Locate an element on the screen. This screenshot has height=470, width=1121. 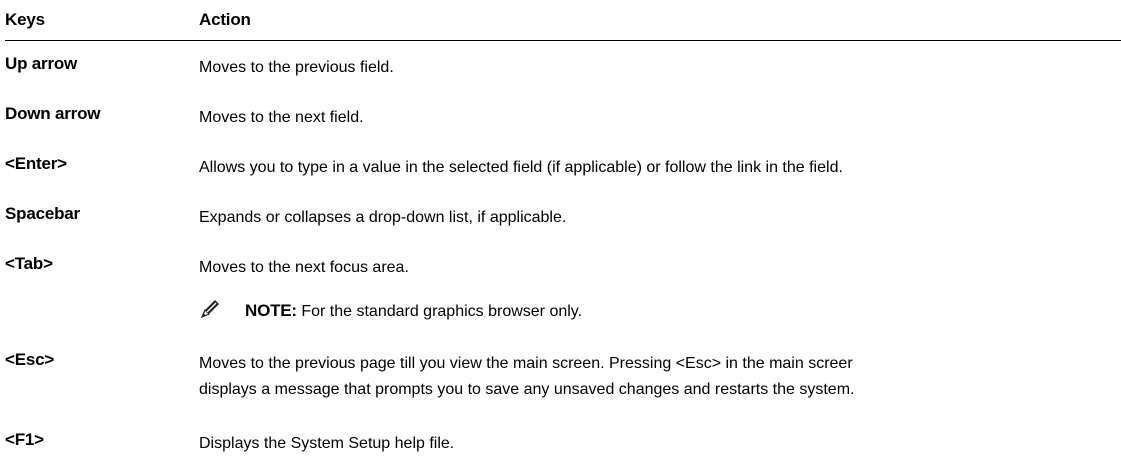
row-action: Displays the System Setup help file. is located at coordinates (327, 443).